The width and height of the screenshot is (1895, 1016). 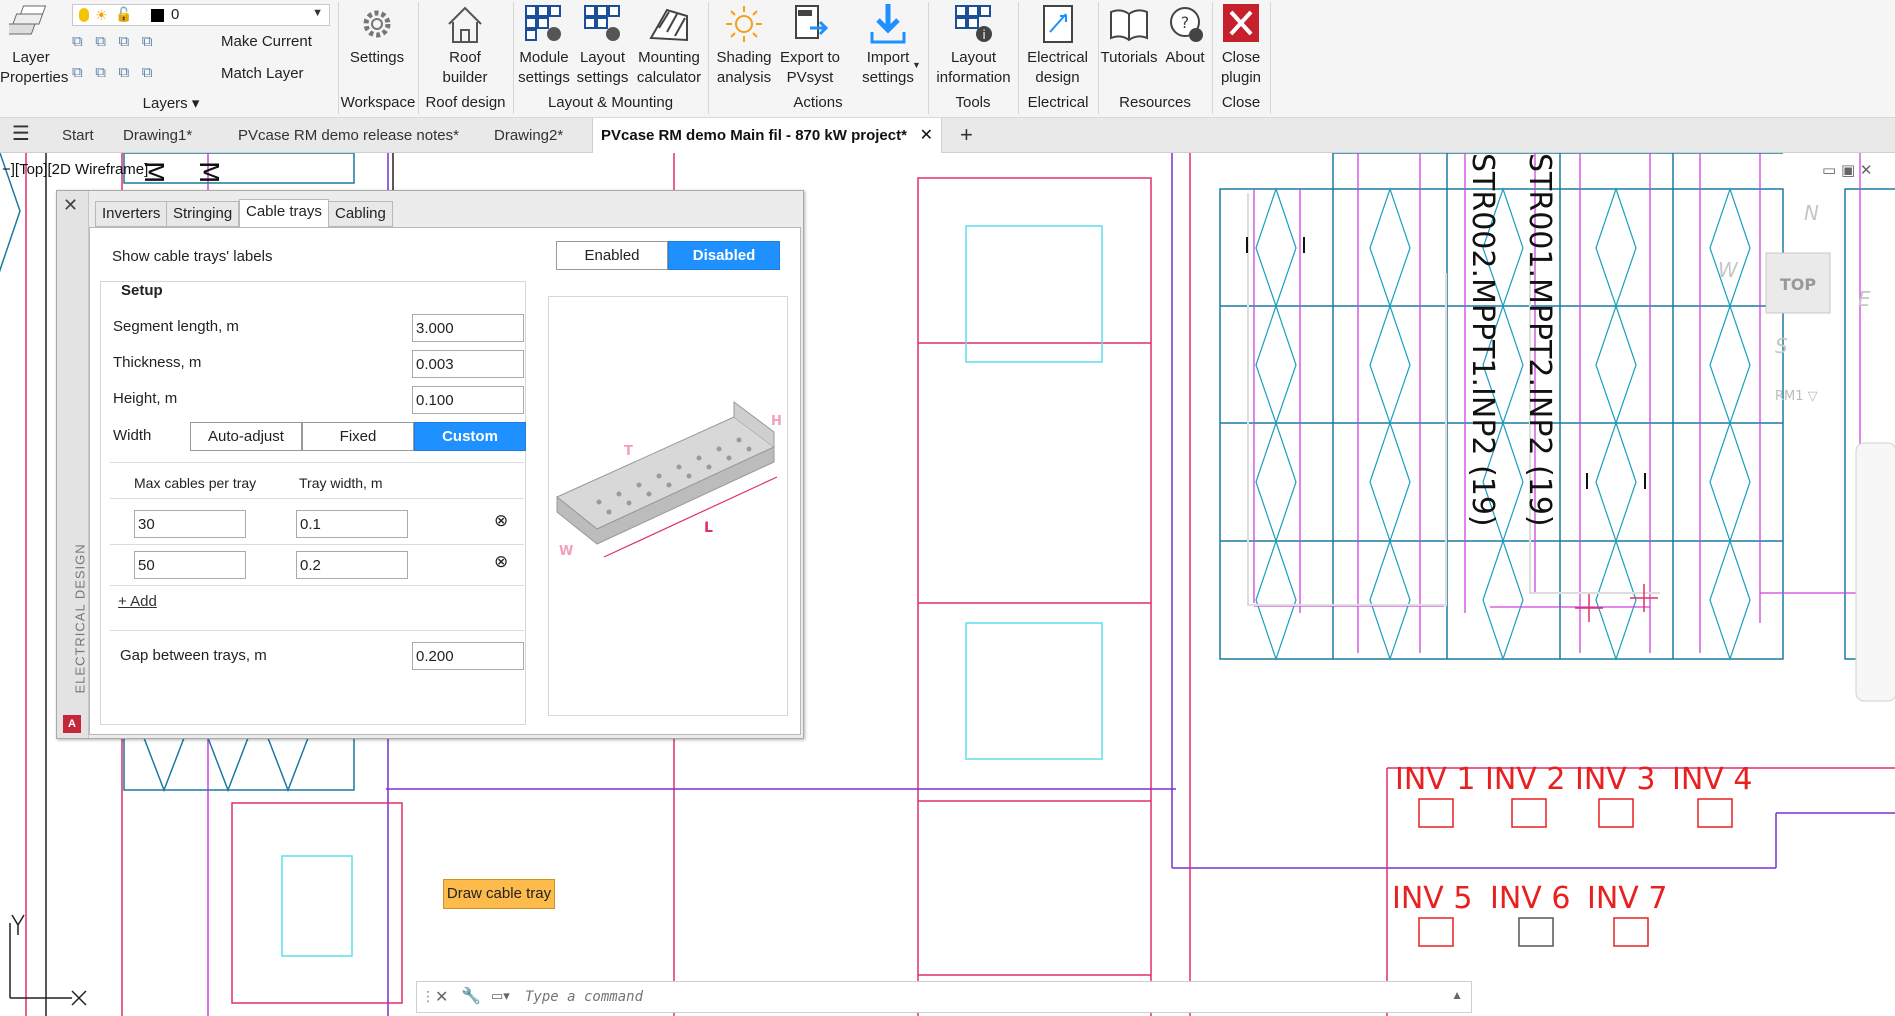 I want to click on gap-between-trays-label: Gap between trays, m, so click(x=193, y=655).